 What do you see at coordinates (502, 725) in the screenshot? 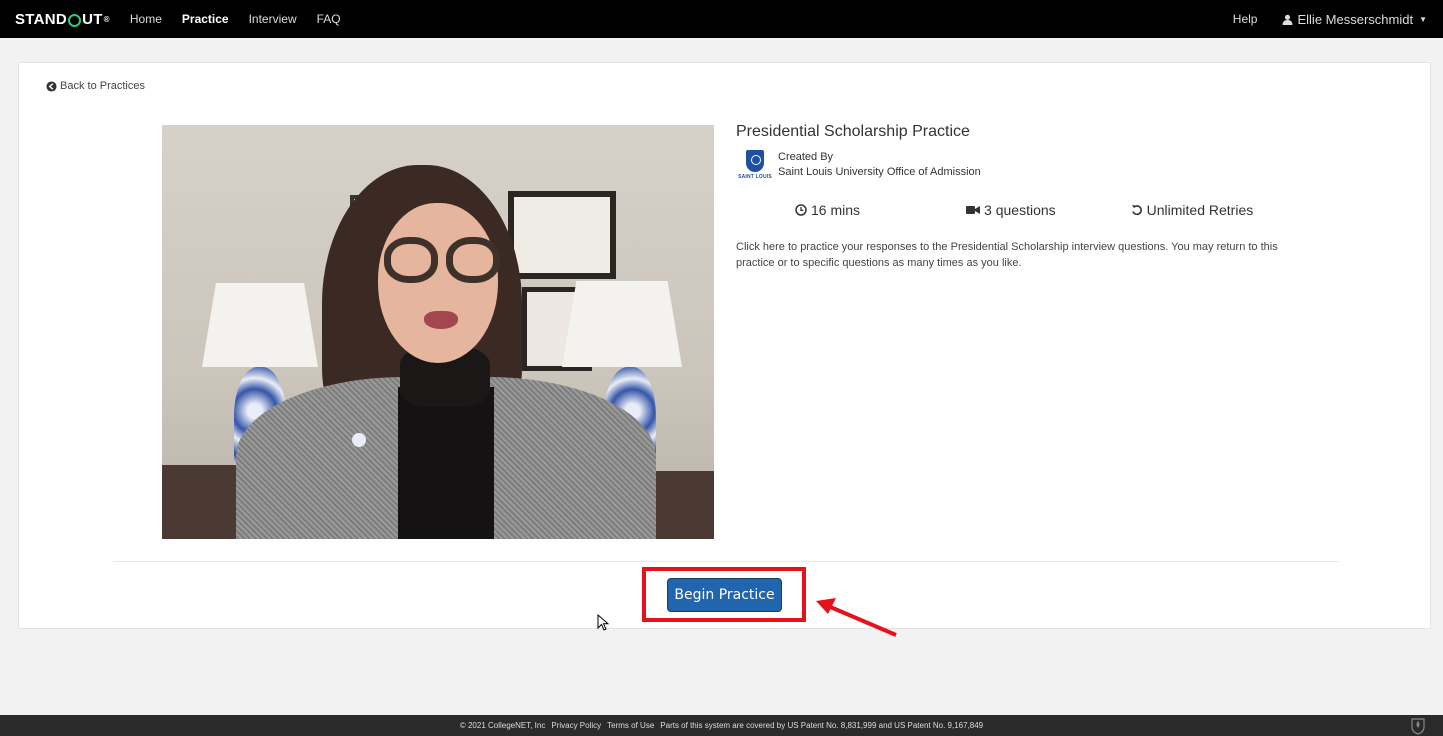
I see `footer-copyright: © 2021 CollegeNET, Inc` at bounding box center [502, 725].